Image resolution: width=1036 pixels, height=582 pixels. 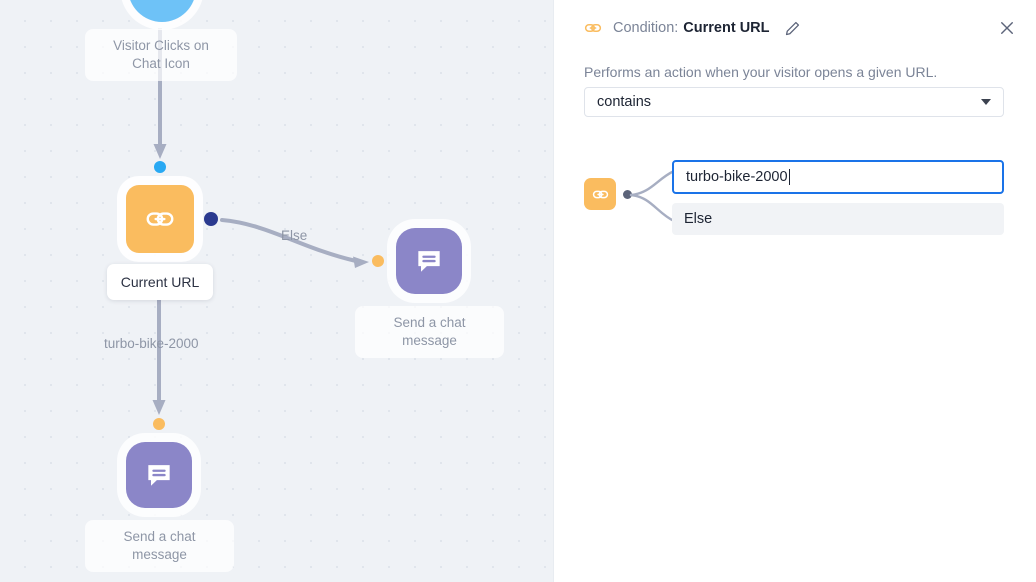 I want to click on node-trigger-label: Visitor Clicks on Chat Icon, so click(x=161, y=55).